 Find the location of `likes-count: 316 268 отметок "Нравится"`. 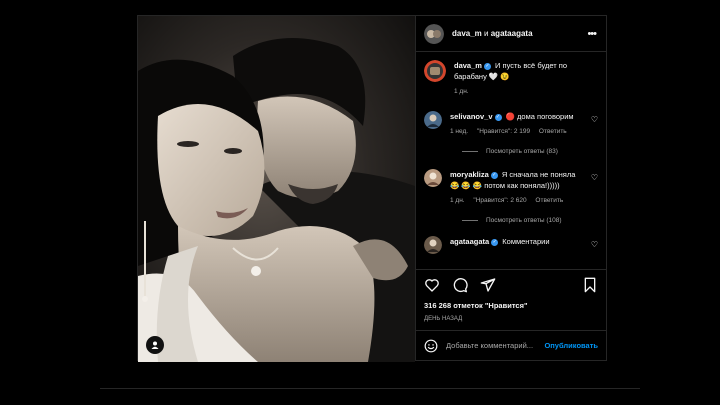

likes-count: 316 268 отметок "Нравится" is located at coordinates (511, 305).